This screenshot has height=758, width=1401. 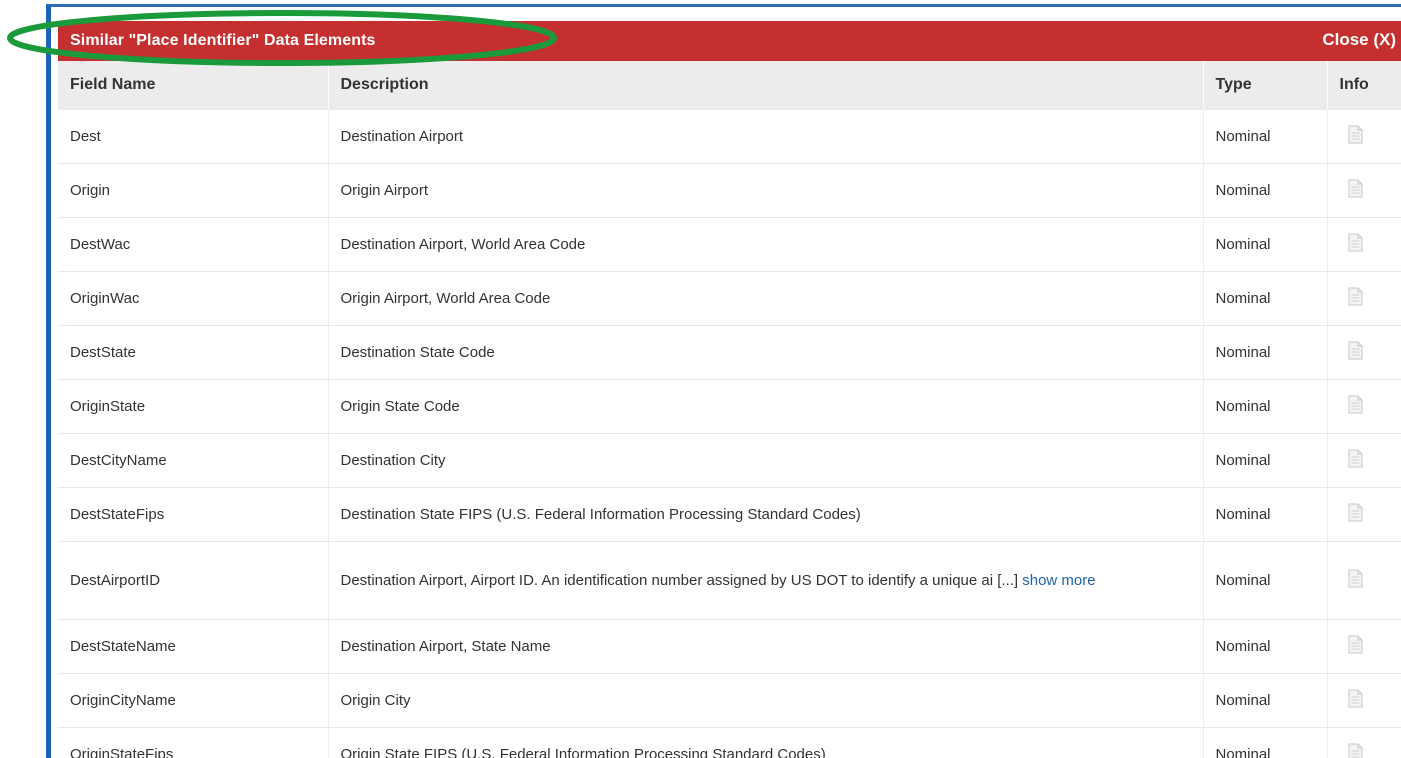 I want to click on description-text: Destination Airport, so click(x=402, y=136).